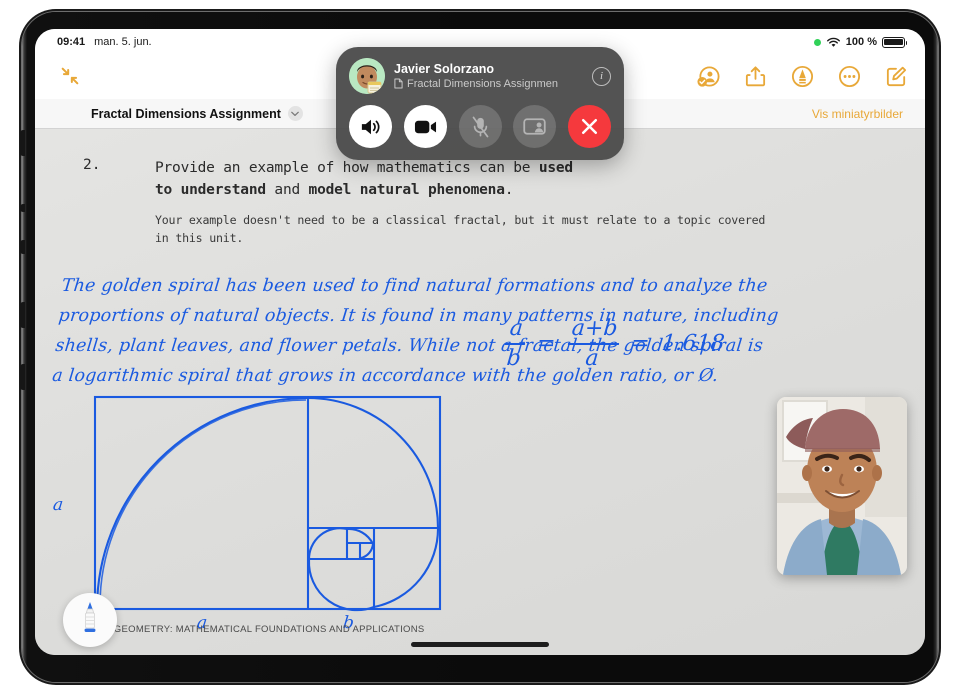  Describe the element at coordinates (842, 486) in the screenshot. I see `video-pip` at that location.